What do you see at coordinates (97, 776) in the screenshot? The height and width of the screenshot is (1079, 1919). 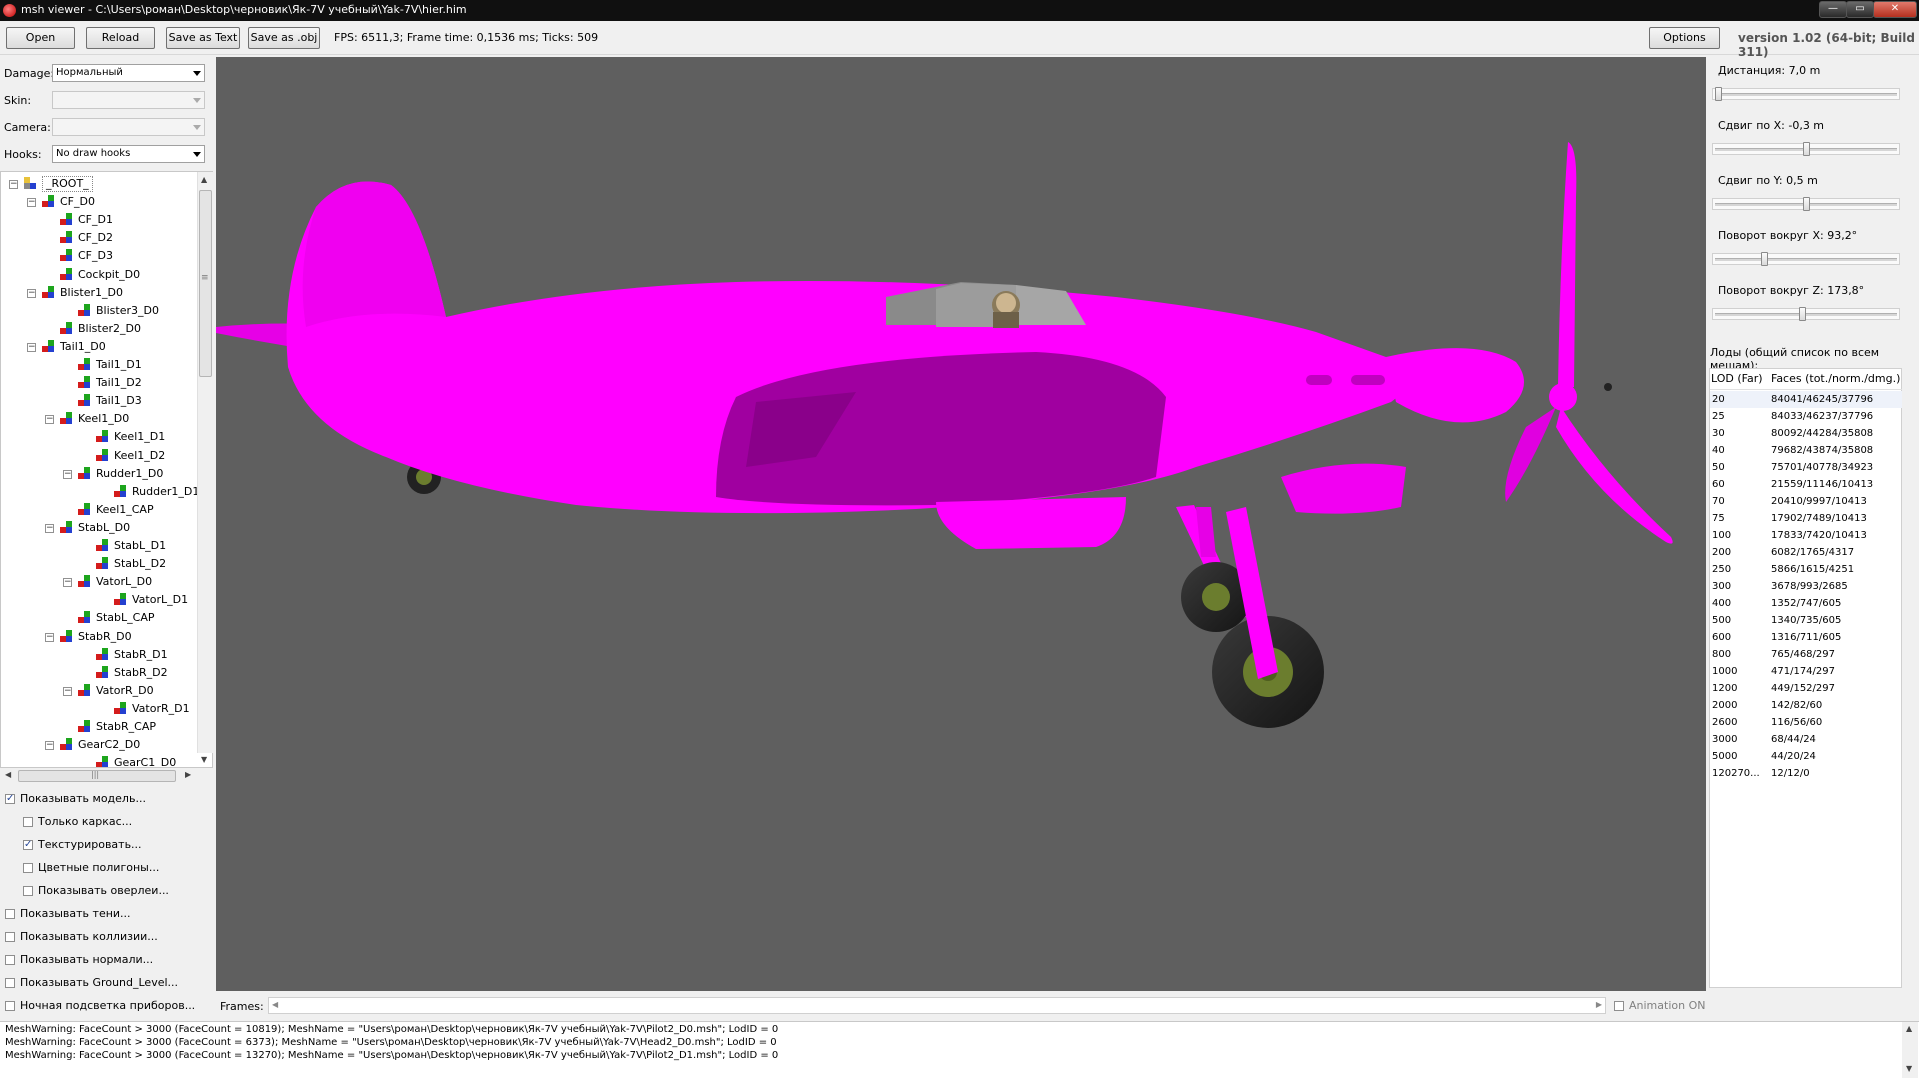 I see `tree-hscroll-thumb: |||` at bounding box center [97, 776].